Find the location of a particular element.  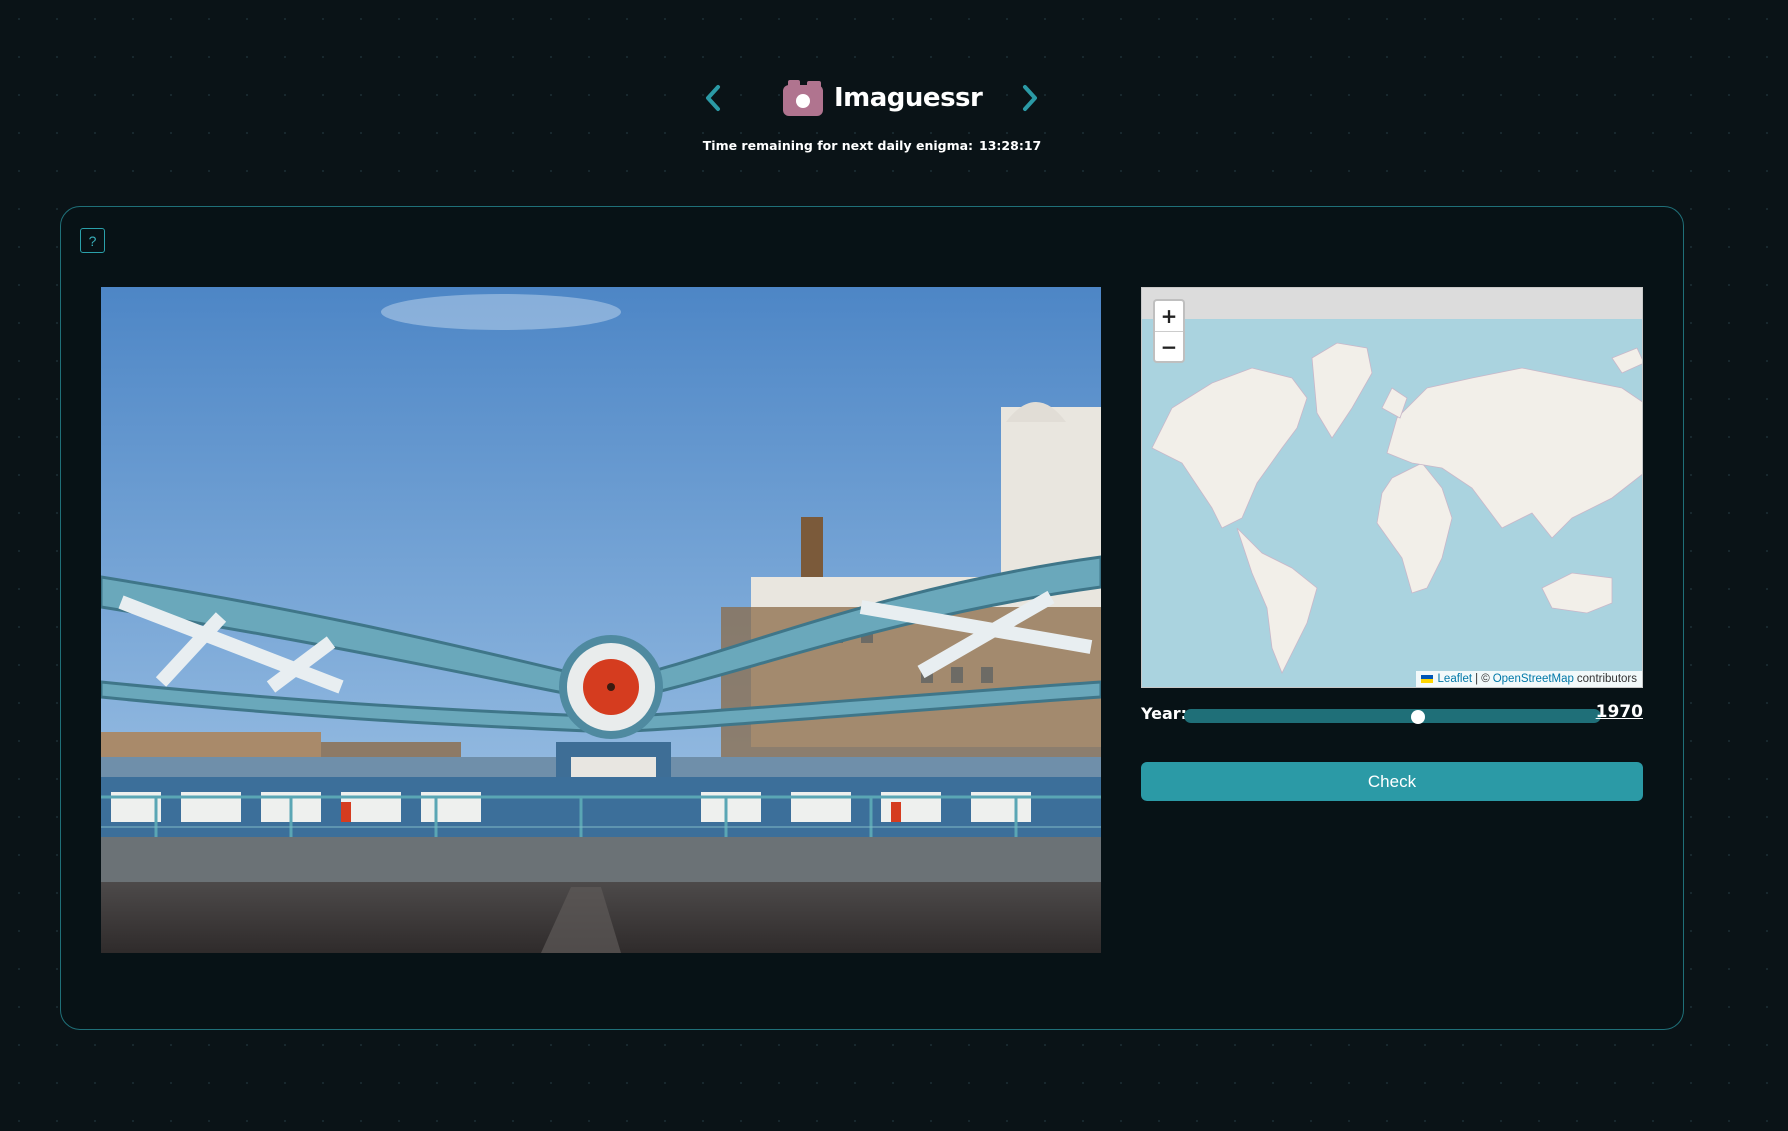

openstreetmap-link: OpenStreetMap is located at coordinates (1533, 679).